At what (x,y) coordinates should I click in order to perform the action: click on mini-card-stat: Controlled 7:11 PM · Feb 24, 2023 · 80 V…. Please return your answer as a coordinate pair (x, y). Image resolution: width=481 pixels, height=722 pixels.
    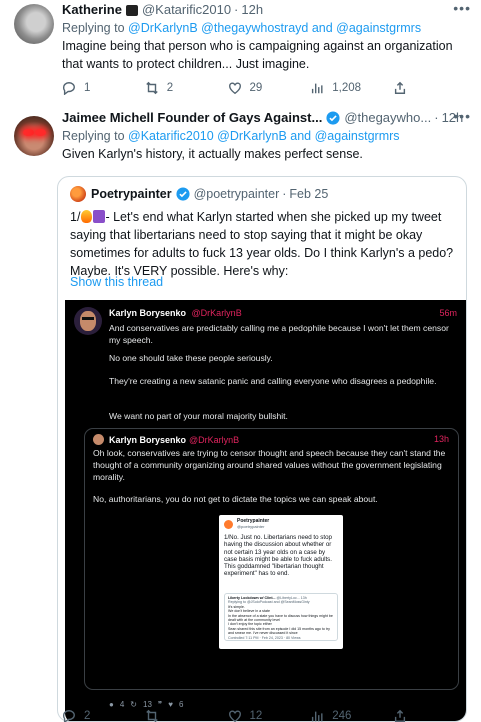
    Looking at the image, I should click on (264, 637).